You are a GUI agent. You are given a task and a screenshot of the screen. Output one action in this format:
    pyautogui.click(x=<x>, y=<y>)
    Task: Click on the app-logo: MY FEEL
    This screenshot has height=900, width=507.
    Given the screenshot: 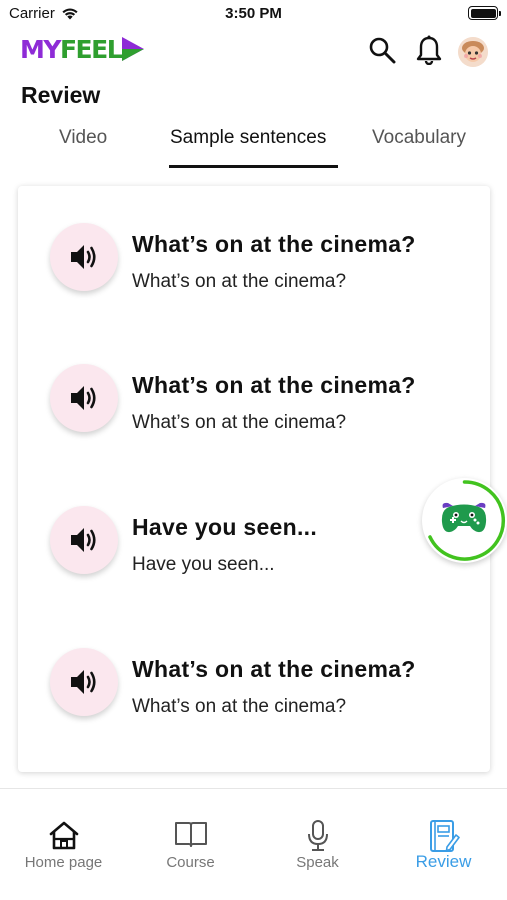 What is the action you would take?
    pyautogui.click(x=83, y=49)
    